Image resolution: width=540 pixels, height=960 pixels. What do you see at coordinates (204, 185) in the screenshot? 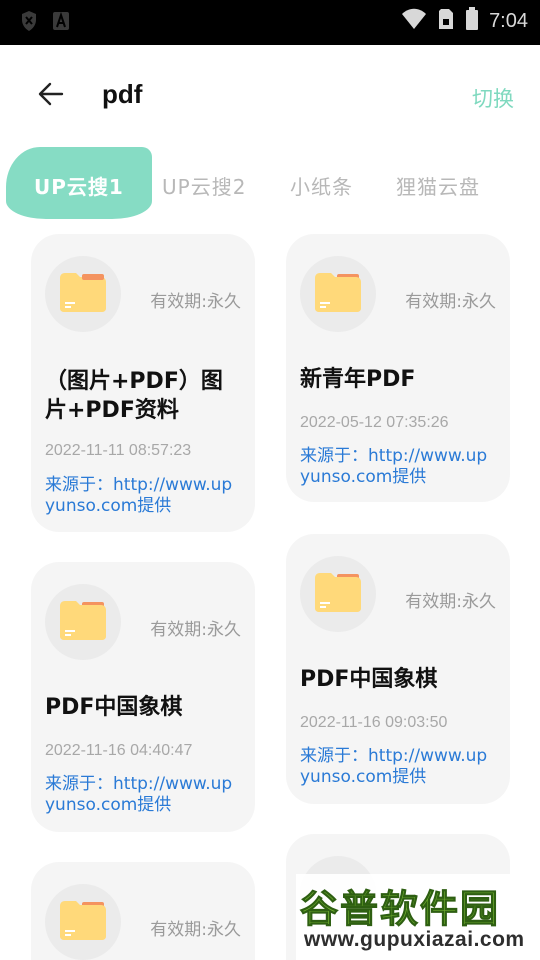
I see `tab-upyunso-2: UP云搜2` at bounding box center [204, 185].